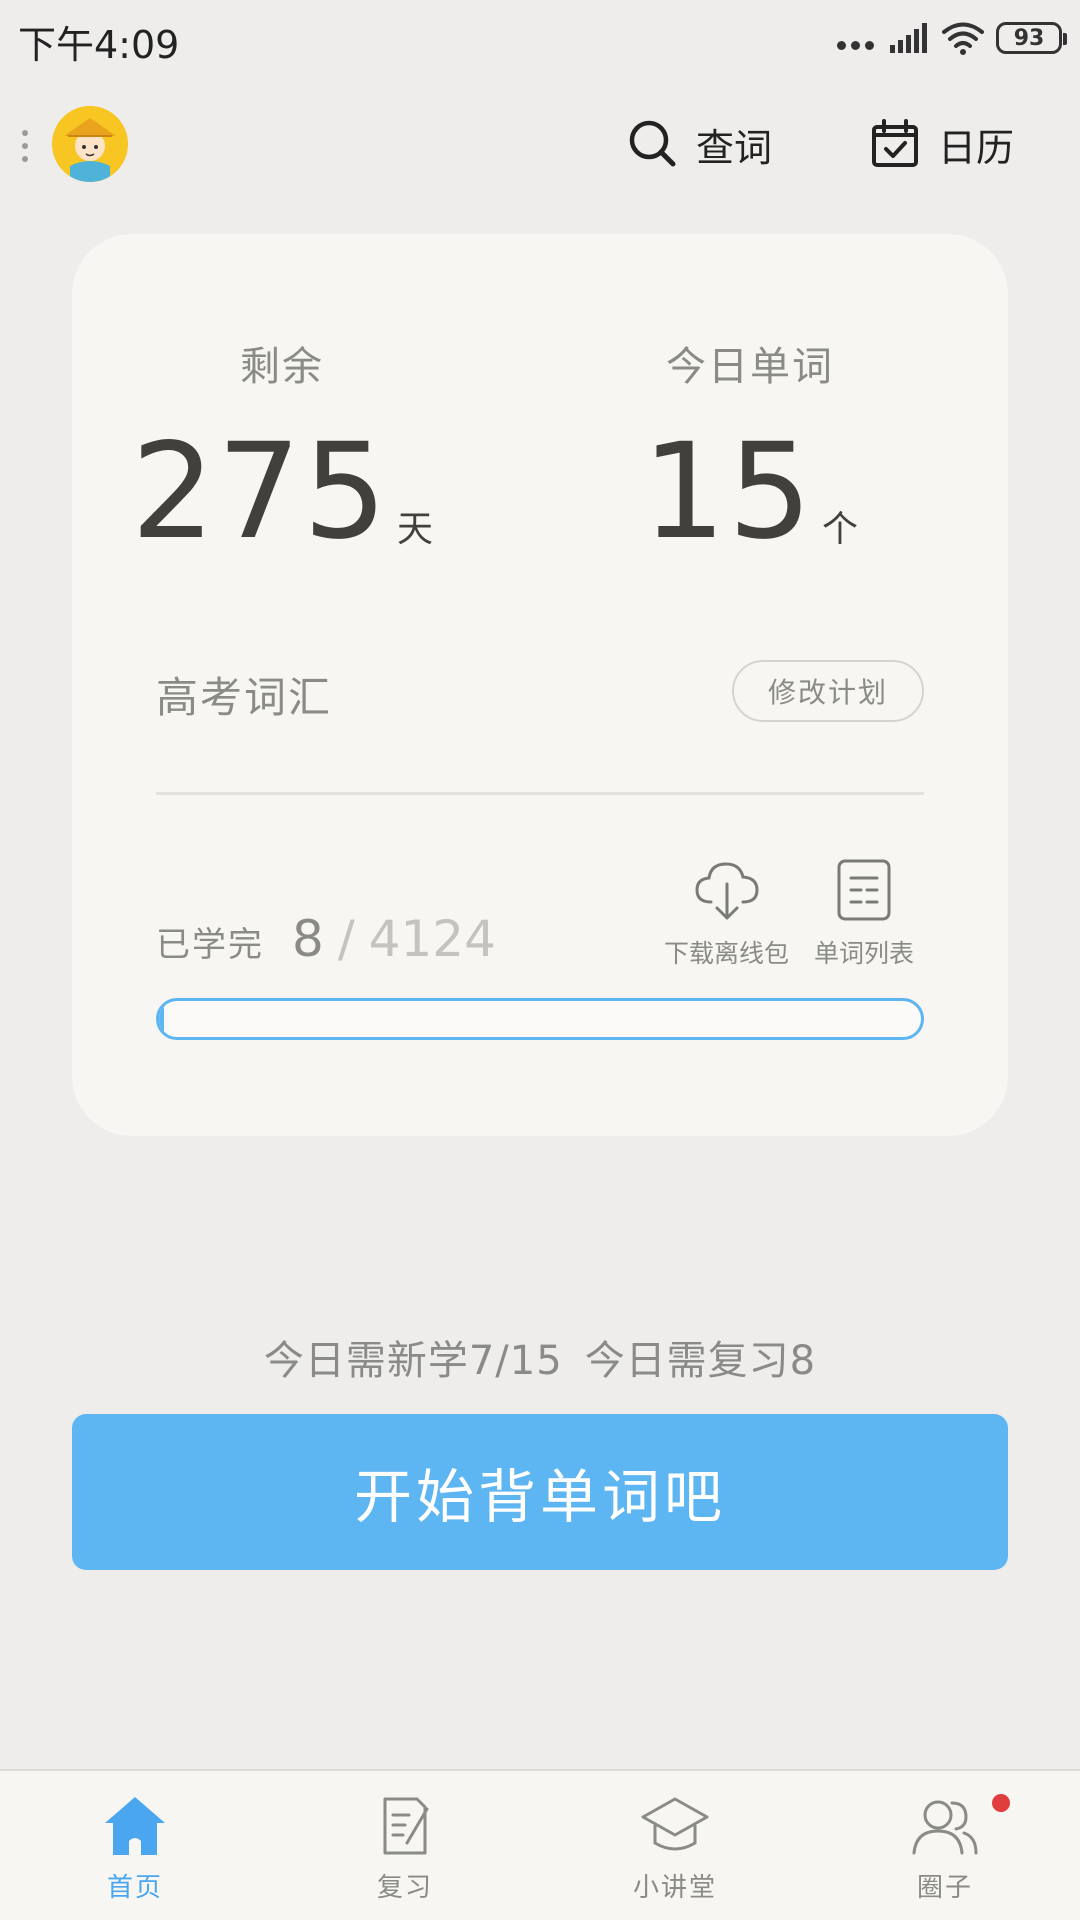 This screenshot has height=1920, width=1080. Describe the element at coordinates (726, 891) in the screenshot. I see `cloud-download-icon` at that location.